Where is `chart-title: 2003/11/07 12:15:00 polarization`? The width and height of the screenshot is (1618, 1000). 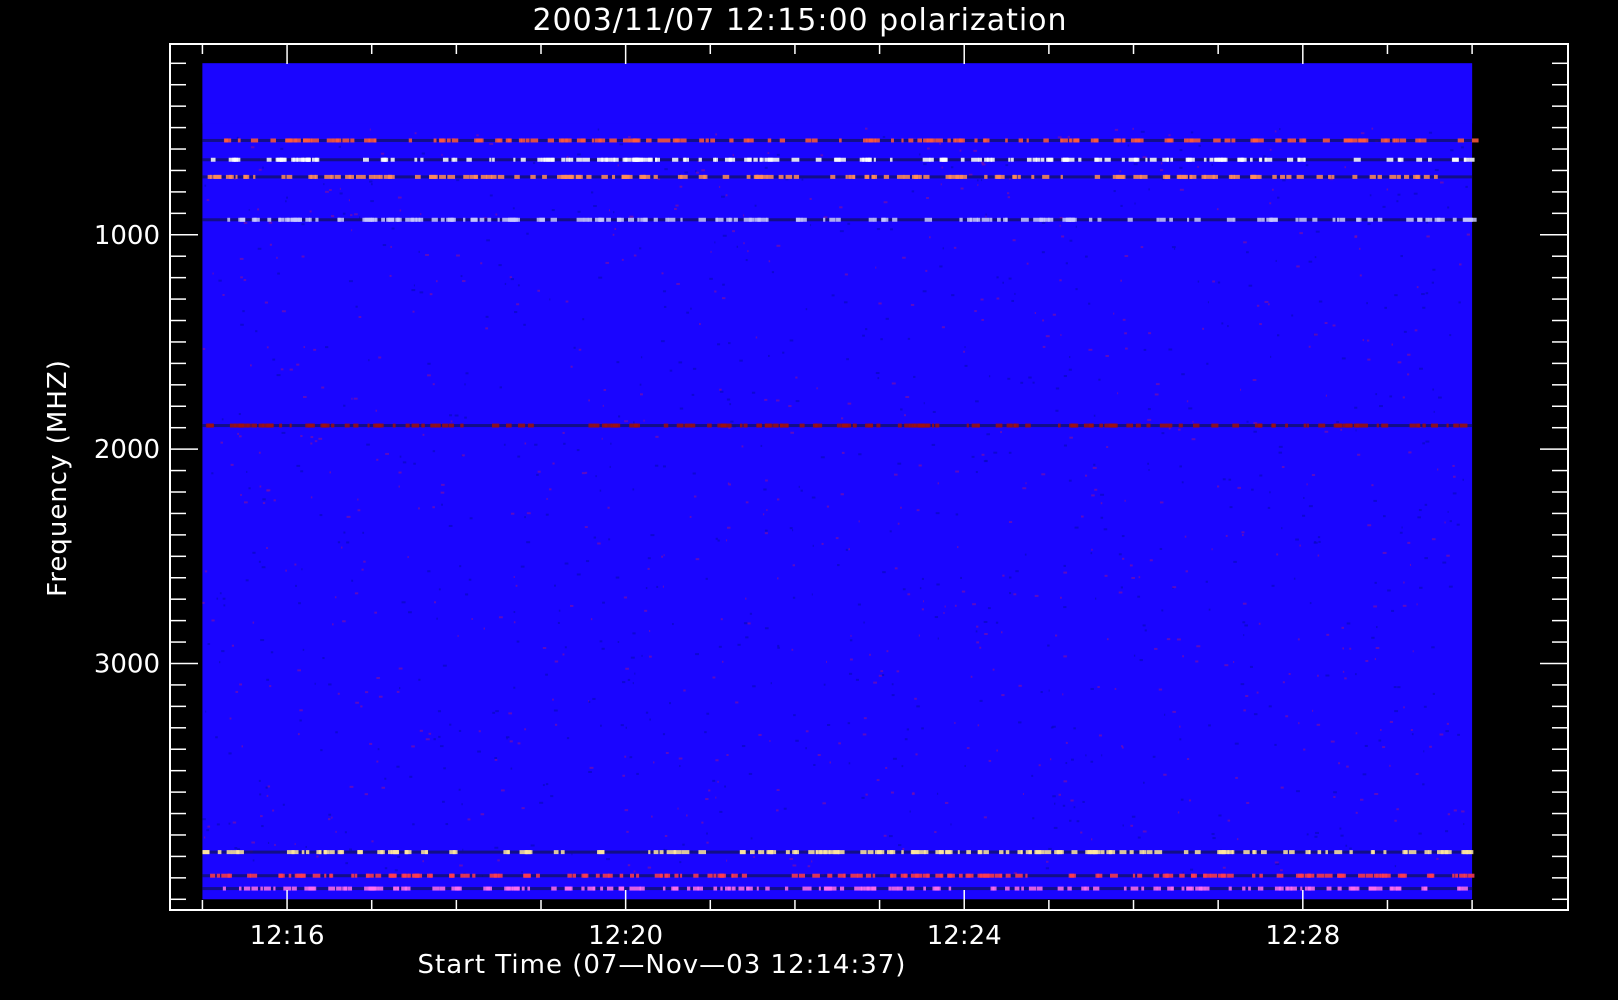 chart-title: 2003/11/07 12:15:00 polarization is located at coordinates (799, 20).